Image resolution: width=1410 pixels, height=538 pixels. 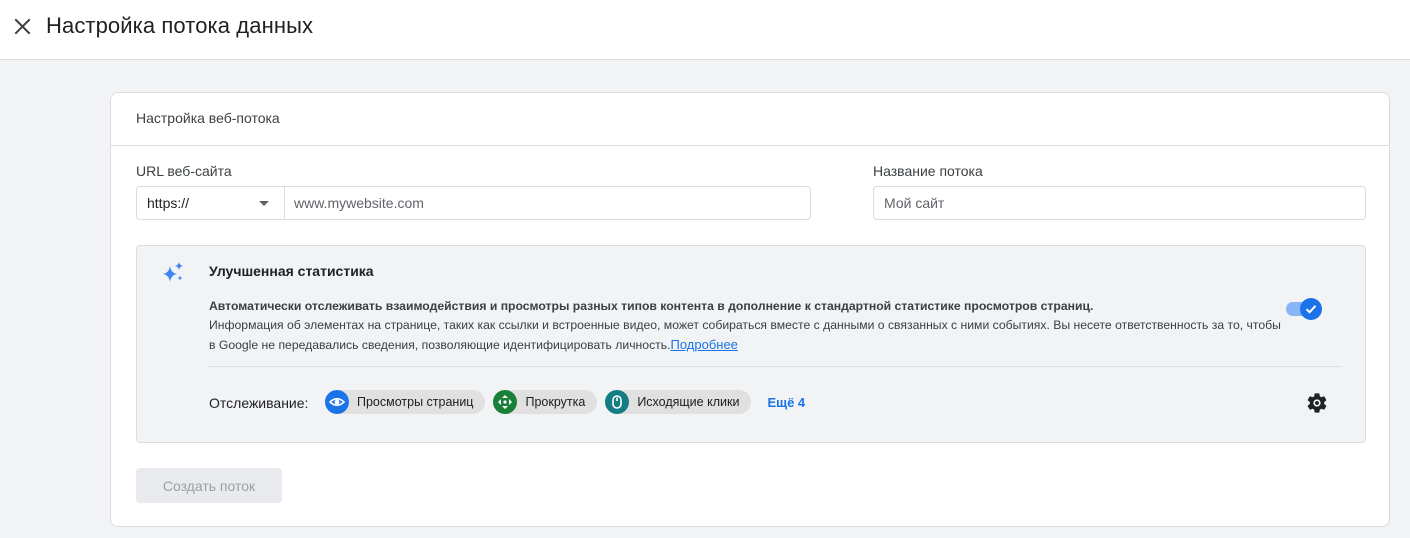 I want to click on url-field-group: https://, so click(x=473, y=203).